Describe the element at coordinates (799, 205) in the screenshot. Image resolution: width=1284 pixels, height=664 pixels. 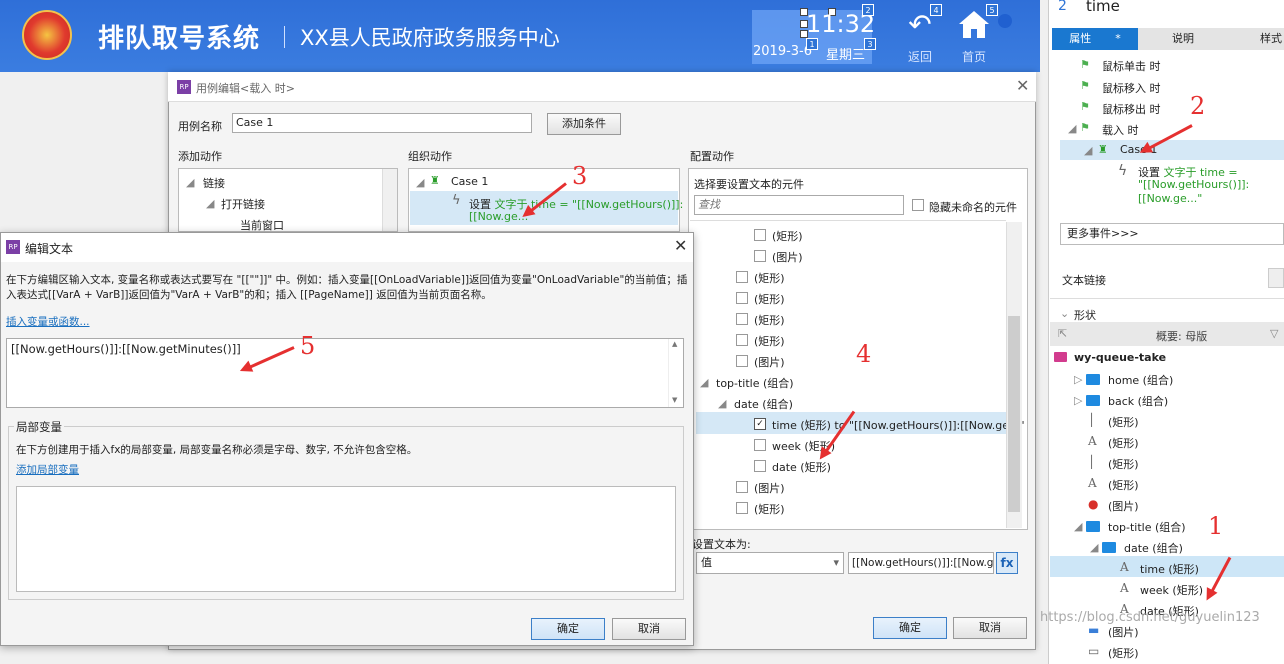
I see `widget-search-input` at that location.